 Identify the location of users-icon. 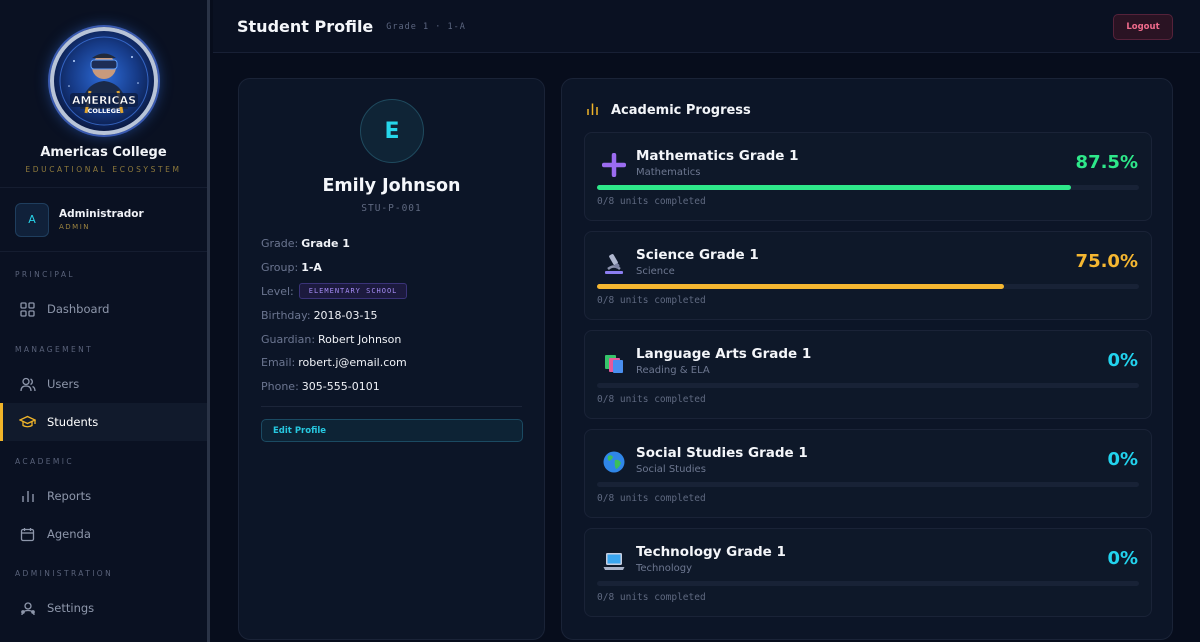
(27, 384).